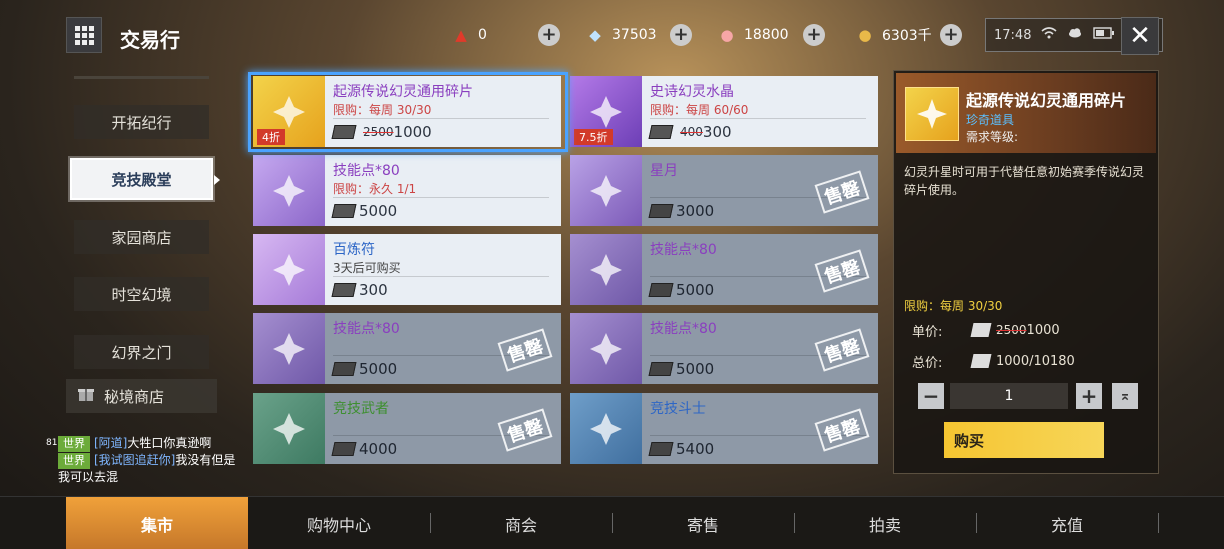 This screenshot has height=549, width=1224. Describe the element at coordinates (993, 361) in the screenshot. I see `total-price-row: 总价: 1000/10180` at that location.